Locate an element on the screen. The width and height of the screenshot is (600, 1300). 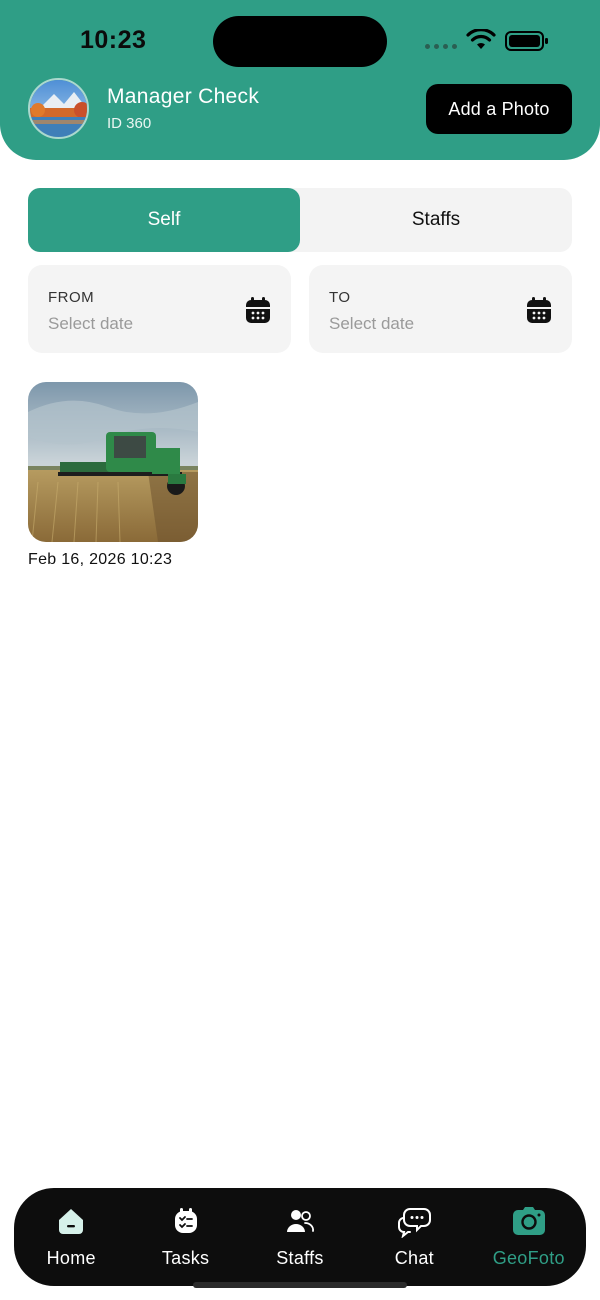
segment-self: Self is located at coordinates (164, 220).